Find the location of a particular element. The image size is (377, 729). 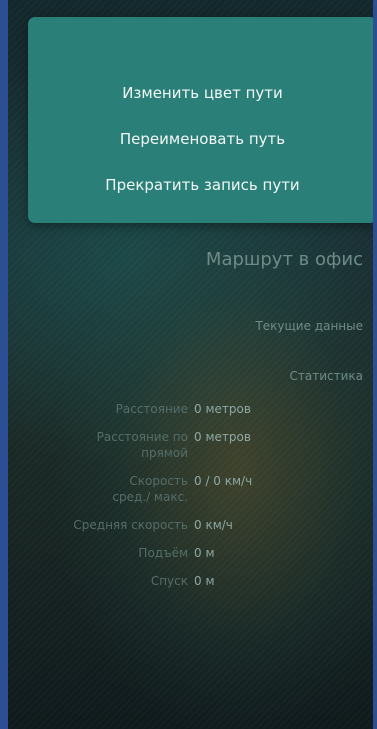

stat-row-distance: Расстояние 0 метров is located at coordinates (190, 409).